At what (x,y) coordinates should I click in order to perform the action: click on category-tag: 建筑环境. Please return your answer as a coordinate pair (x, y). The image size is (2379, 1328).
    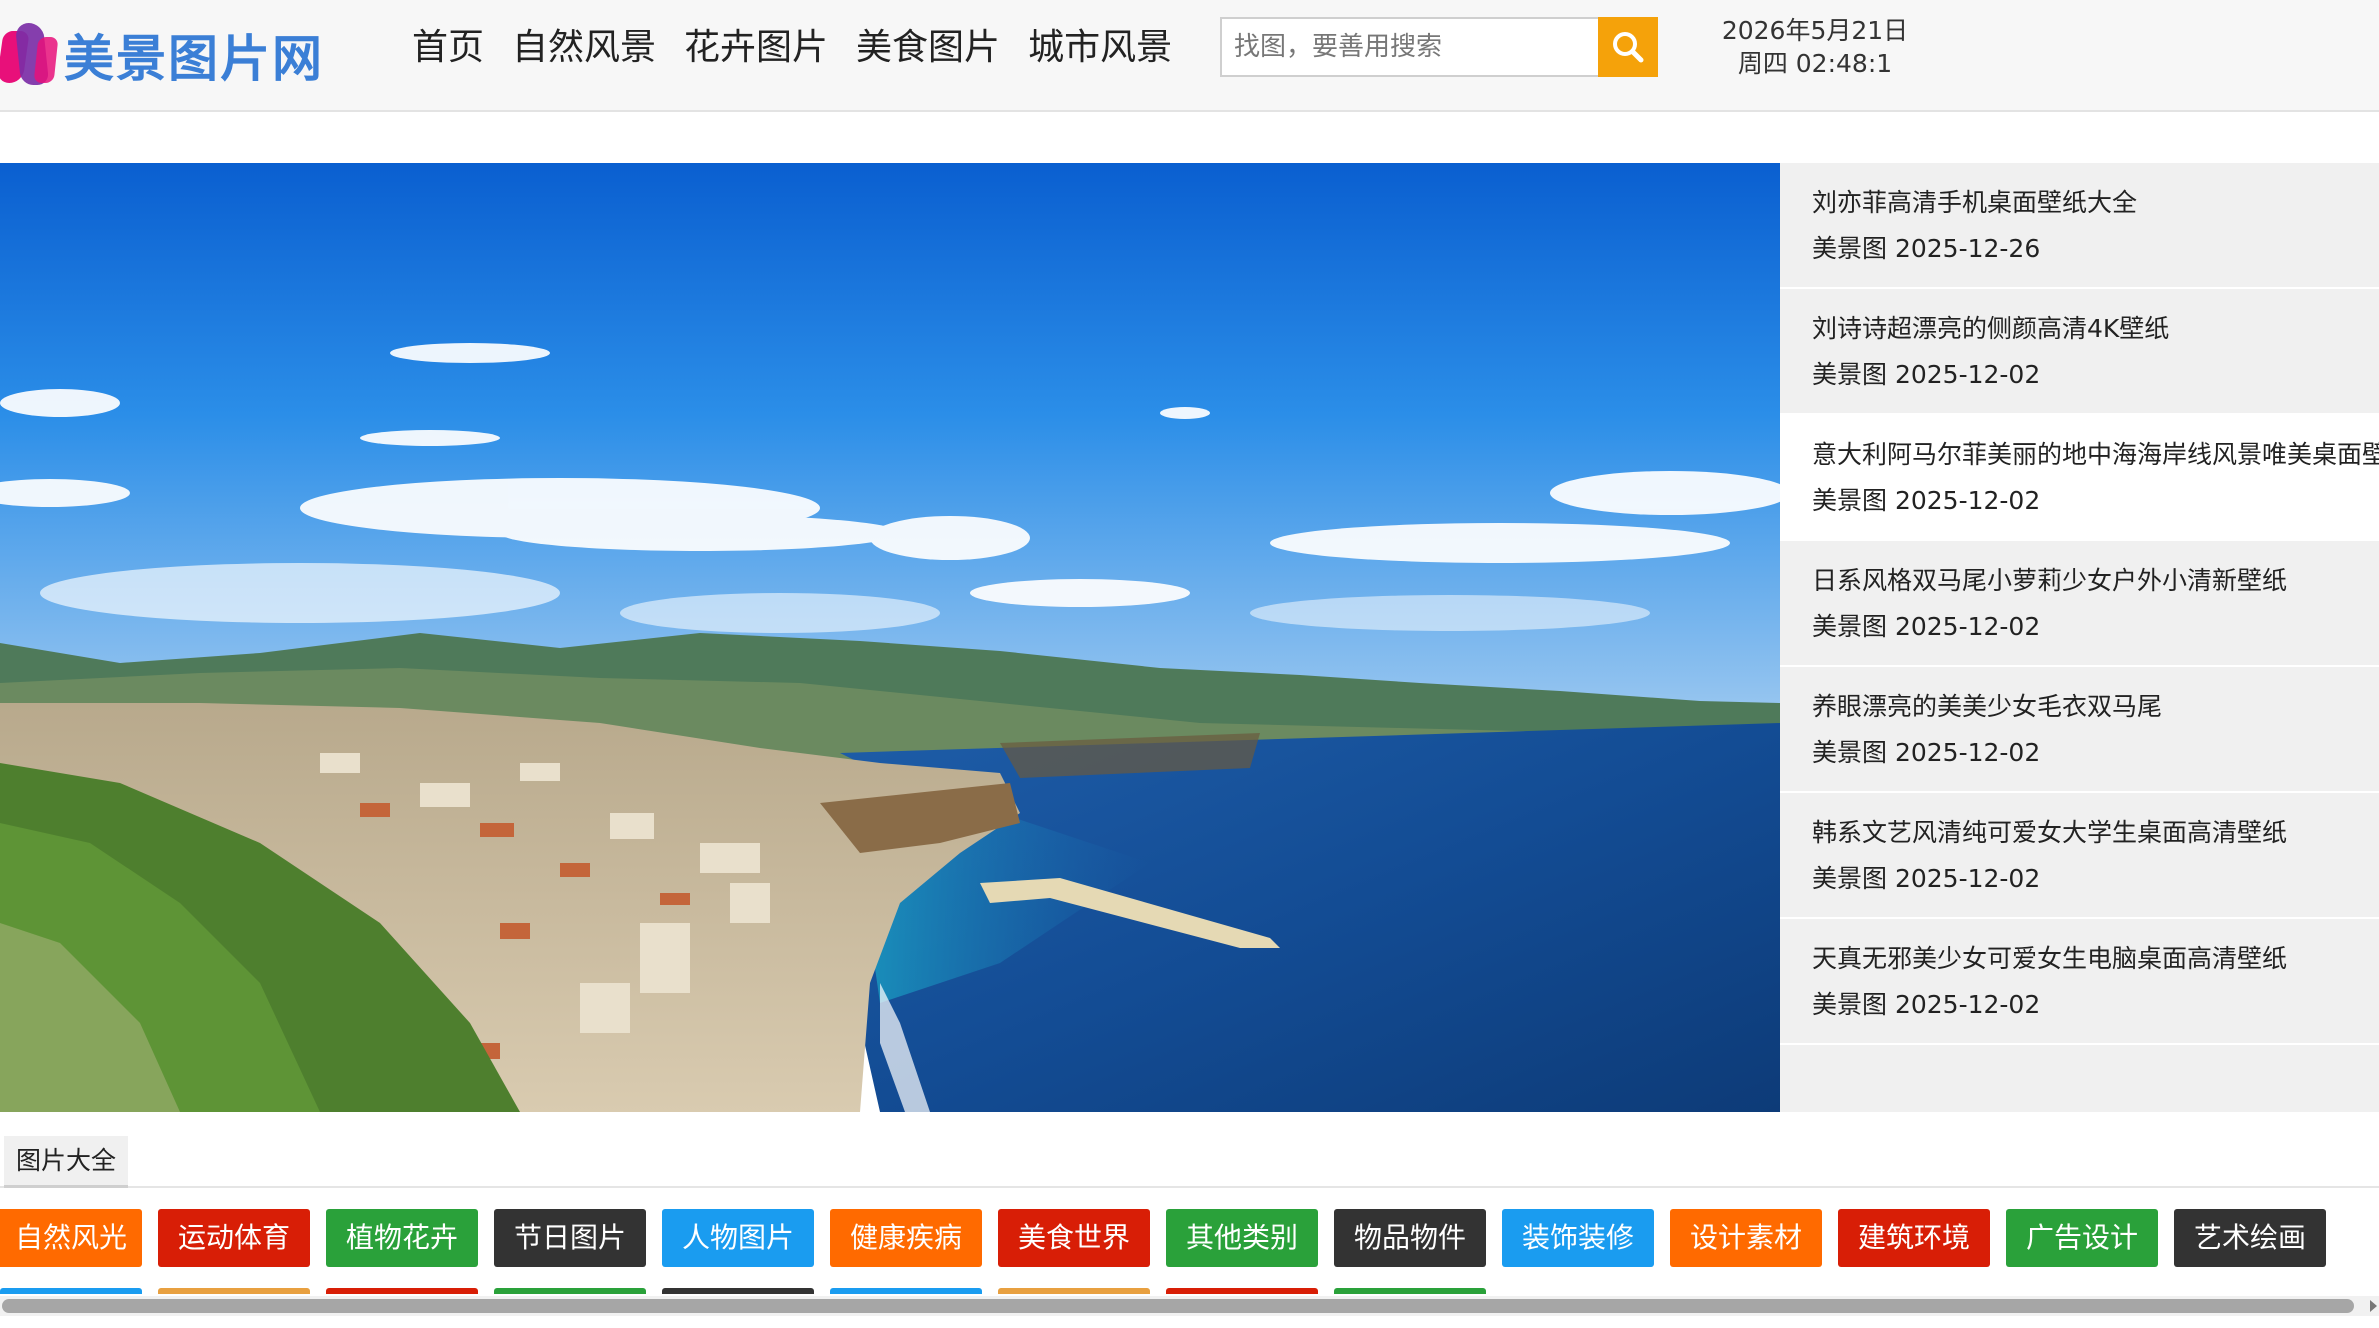
    Looking at the image, I should click on (1914, 1238).